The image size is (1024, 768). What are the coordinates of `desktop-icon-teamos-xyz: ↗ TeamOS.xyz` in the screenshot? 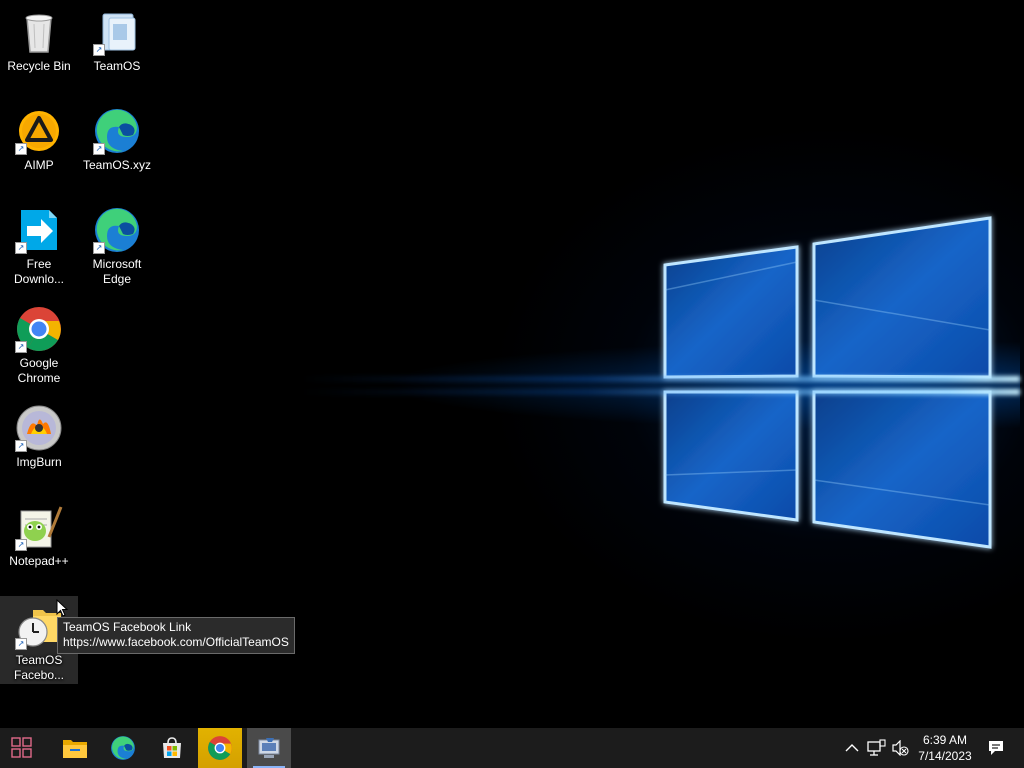 It's located at (117, 147).